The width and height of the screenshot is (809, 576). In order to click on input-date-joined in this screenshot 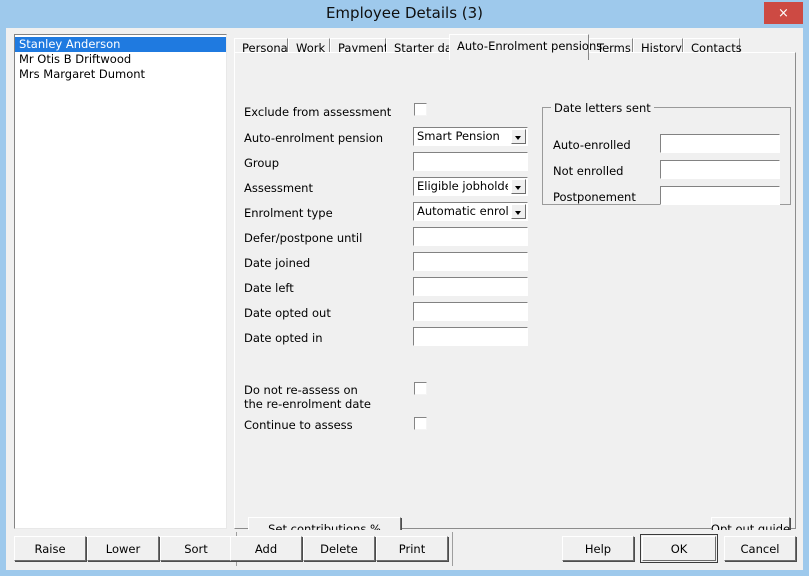, I will do `click(470, 261)`.